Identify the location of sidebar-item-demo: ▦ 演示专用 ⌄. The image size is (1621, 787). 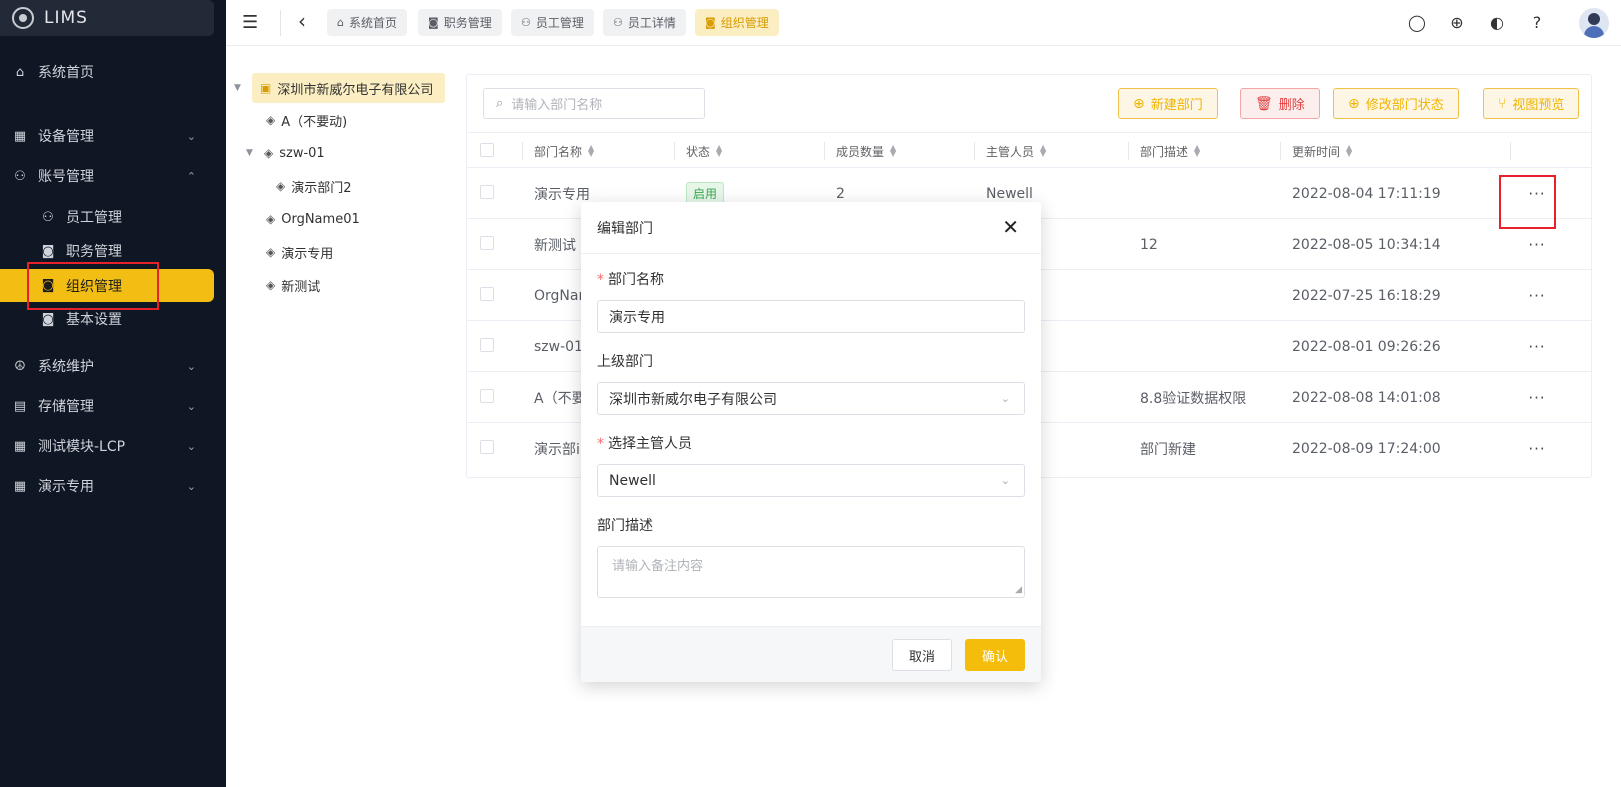
(113, 486).